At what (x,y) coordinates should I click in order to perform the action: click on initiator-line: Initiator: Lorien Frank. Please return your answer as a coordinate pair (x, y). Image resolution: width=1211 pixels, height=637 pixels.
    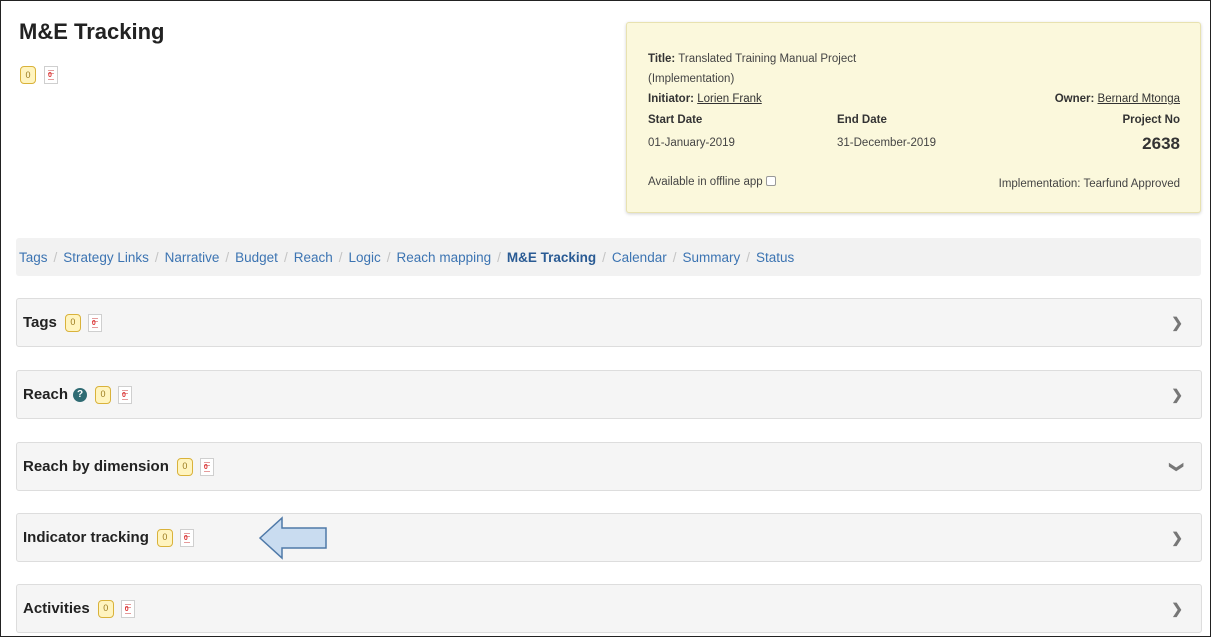
    Looking at the image, I should click on (705, 99).